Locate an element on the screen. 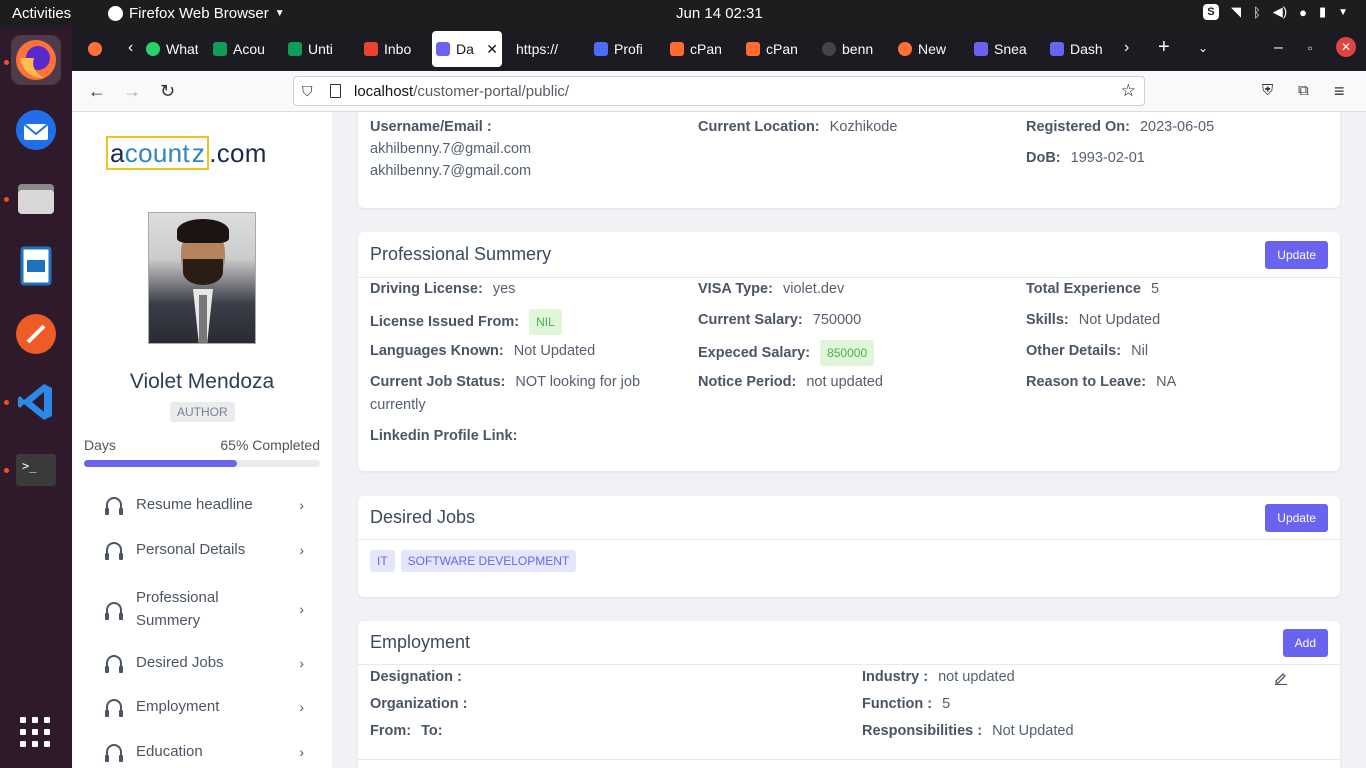 The width and height of the screenshot is (1366, 768). field-label: VISA Type: is located at coordinates (735, 289).